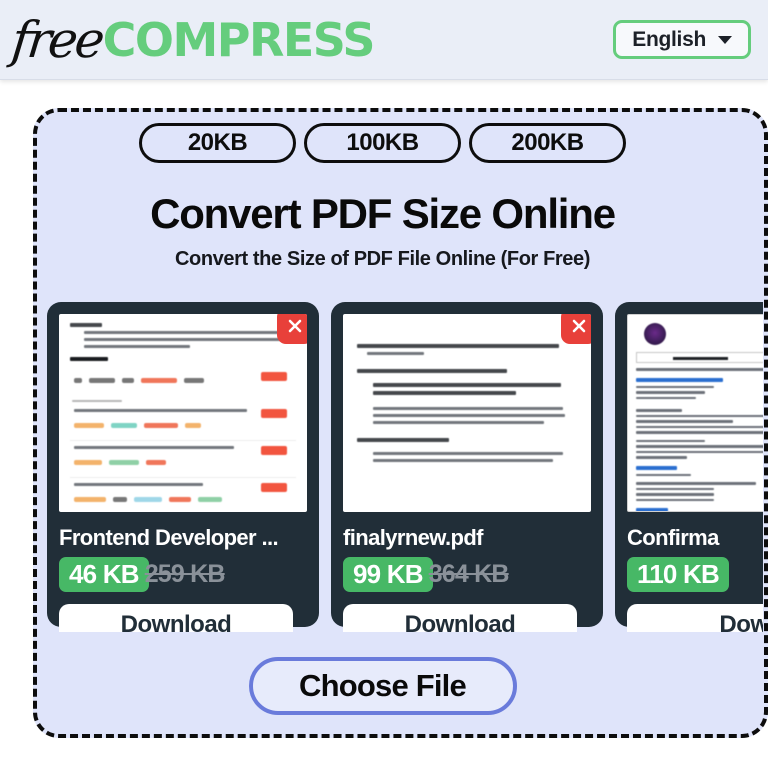 The height and width of the screenshot is (759, 768). I want to click on language-label: English, so click(669, 39).